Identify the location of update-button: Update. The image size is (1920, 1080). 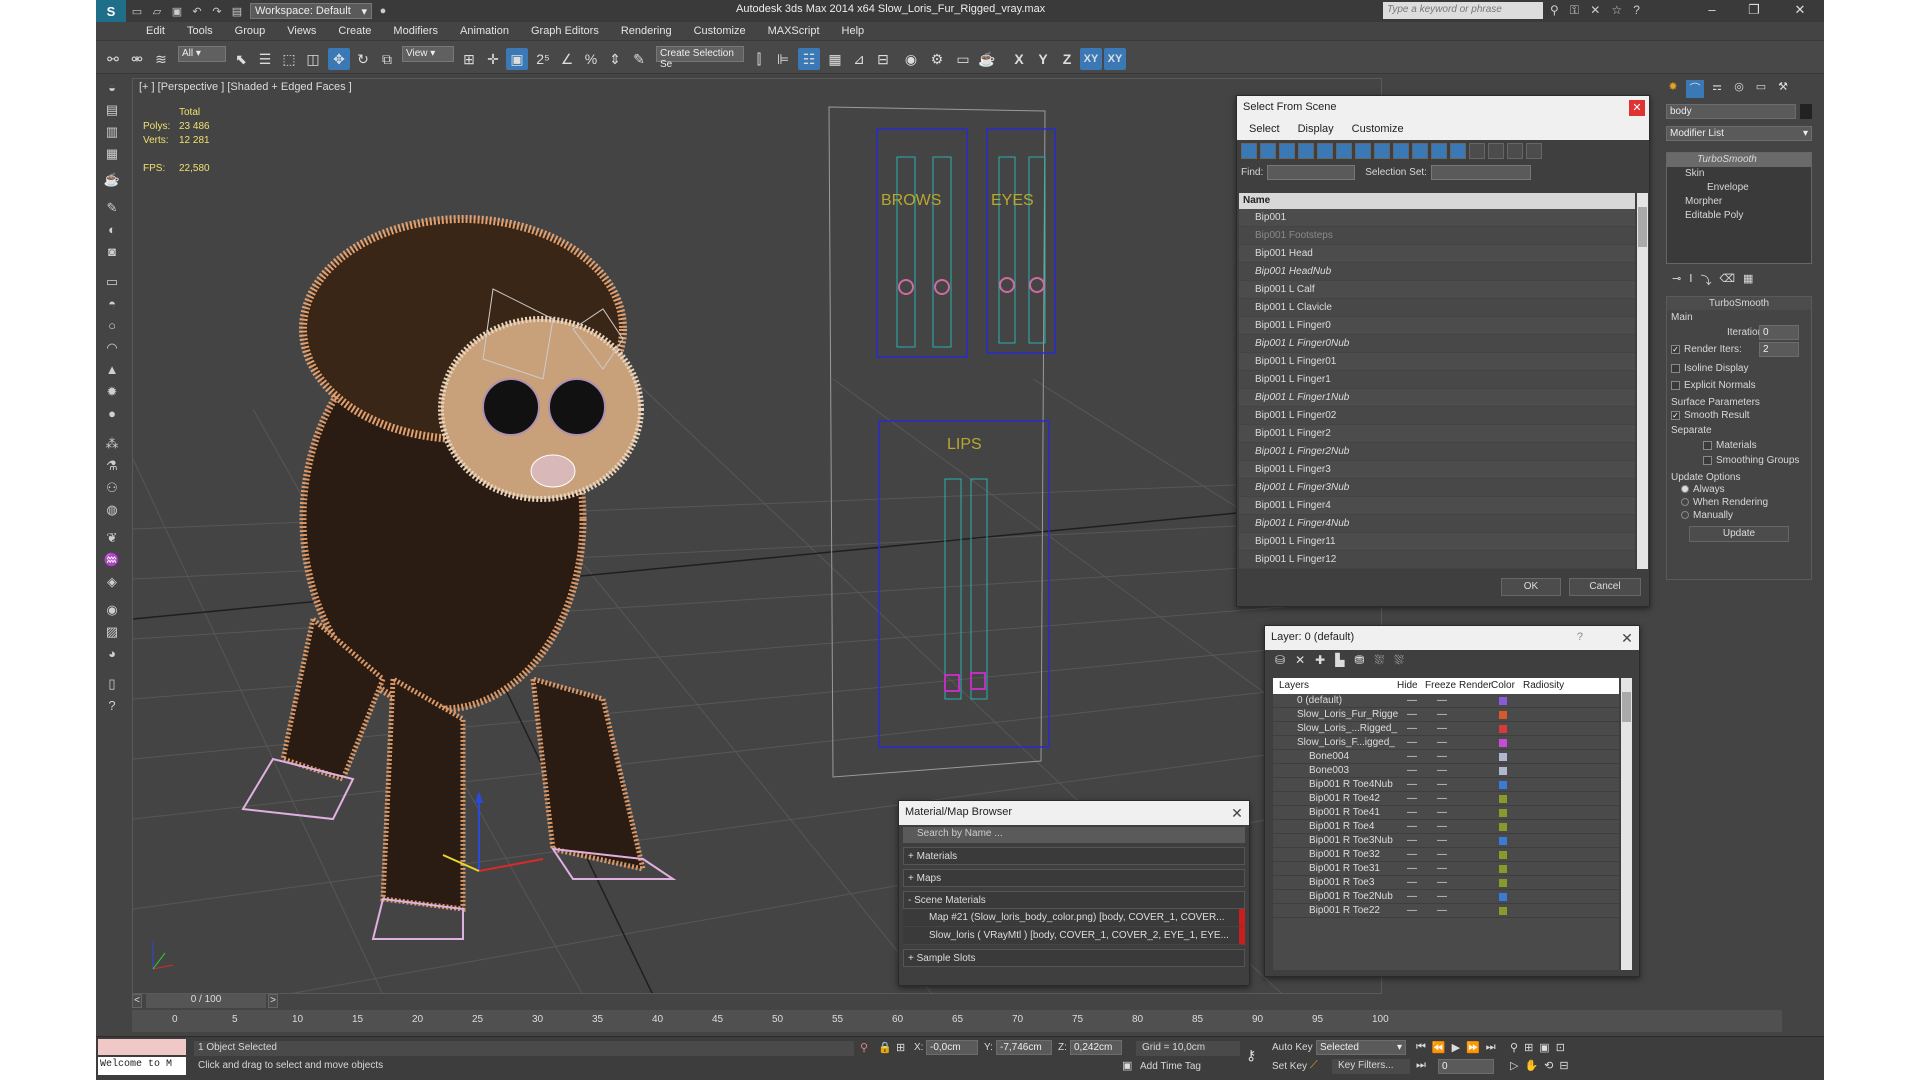
(1739, 534).